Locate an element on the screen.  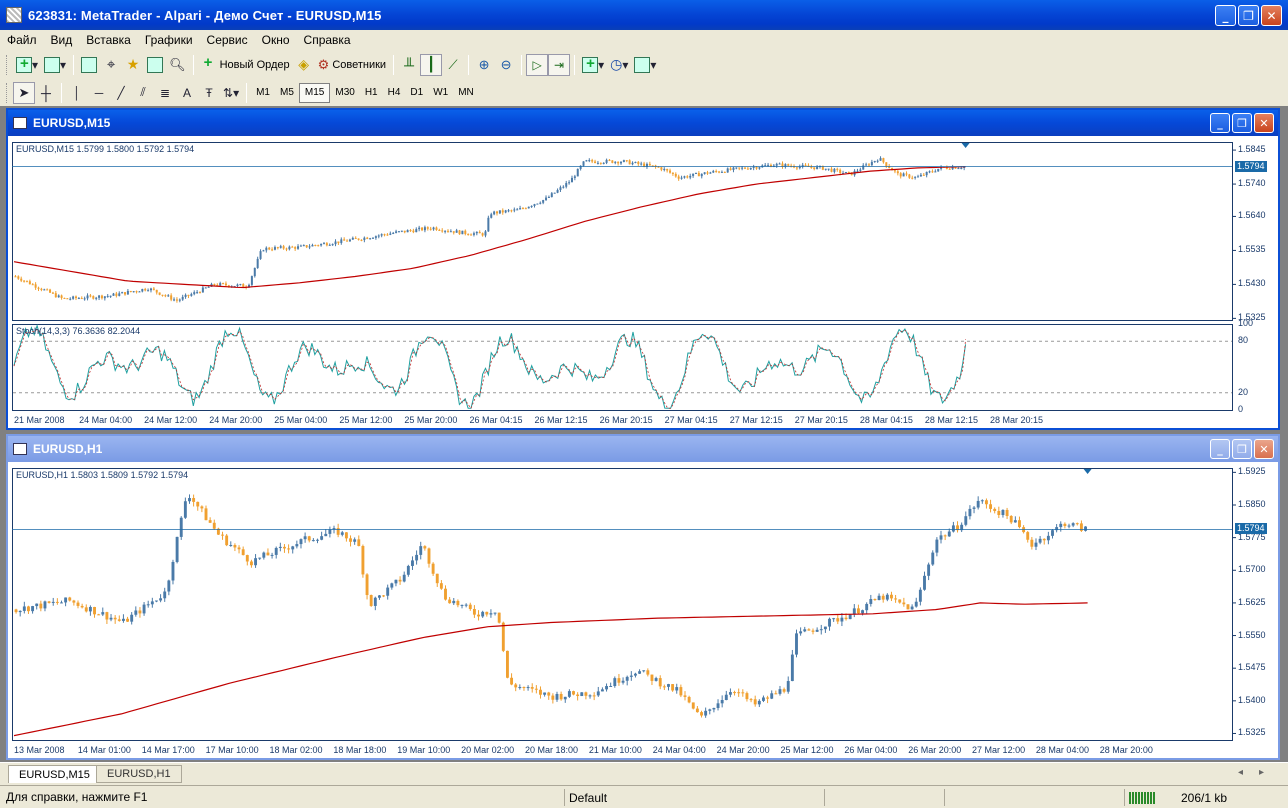
menu-help: Справка is located at coordinates (327, 40).